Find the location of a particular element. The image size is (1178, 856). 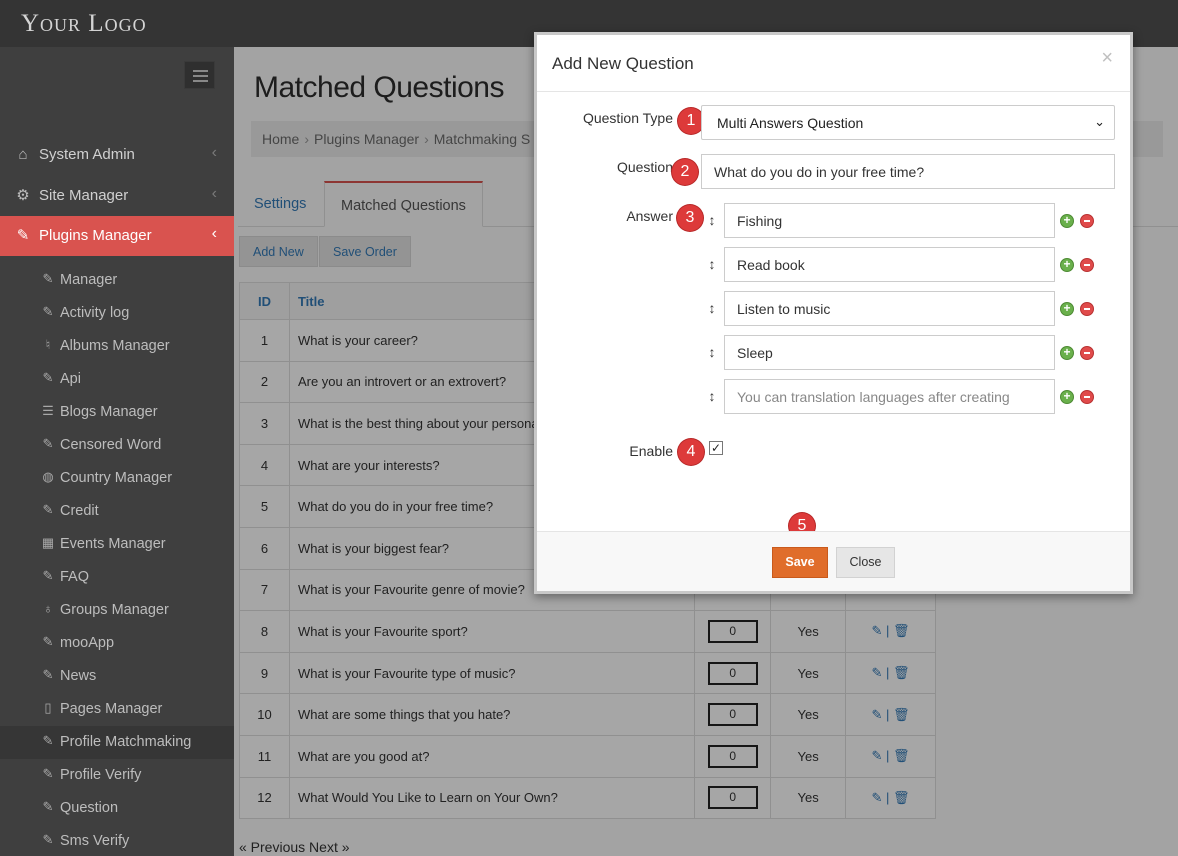

sidebar-subitem: ✎ Manager is located at coordinates (117, 280).